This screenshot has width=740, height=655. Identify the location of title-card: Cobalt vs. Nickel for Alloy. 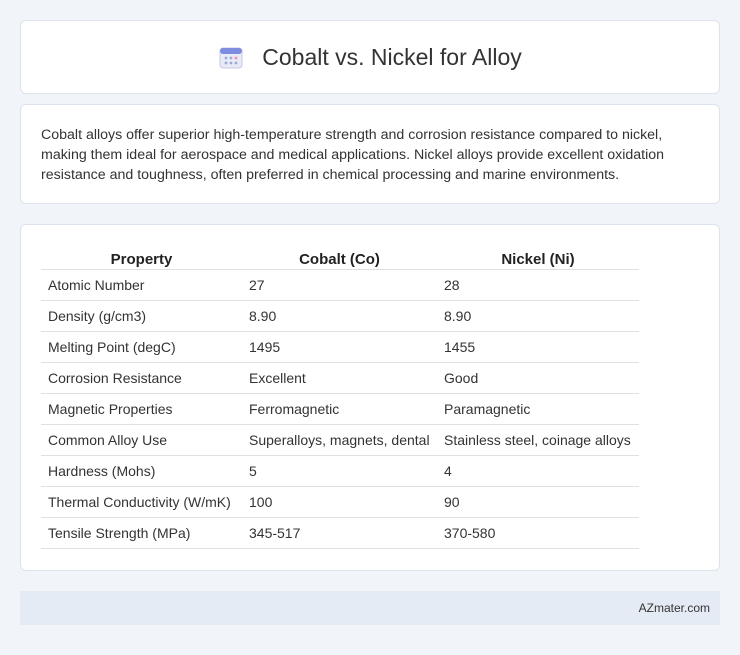
(370, 57).